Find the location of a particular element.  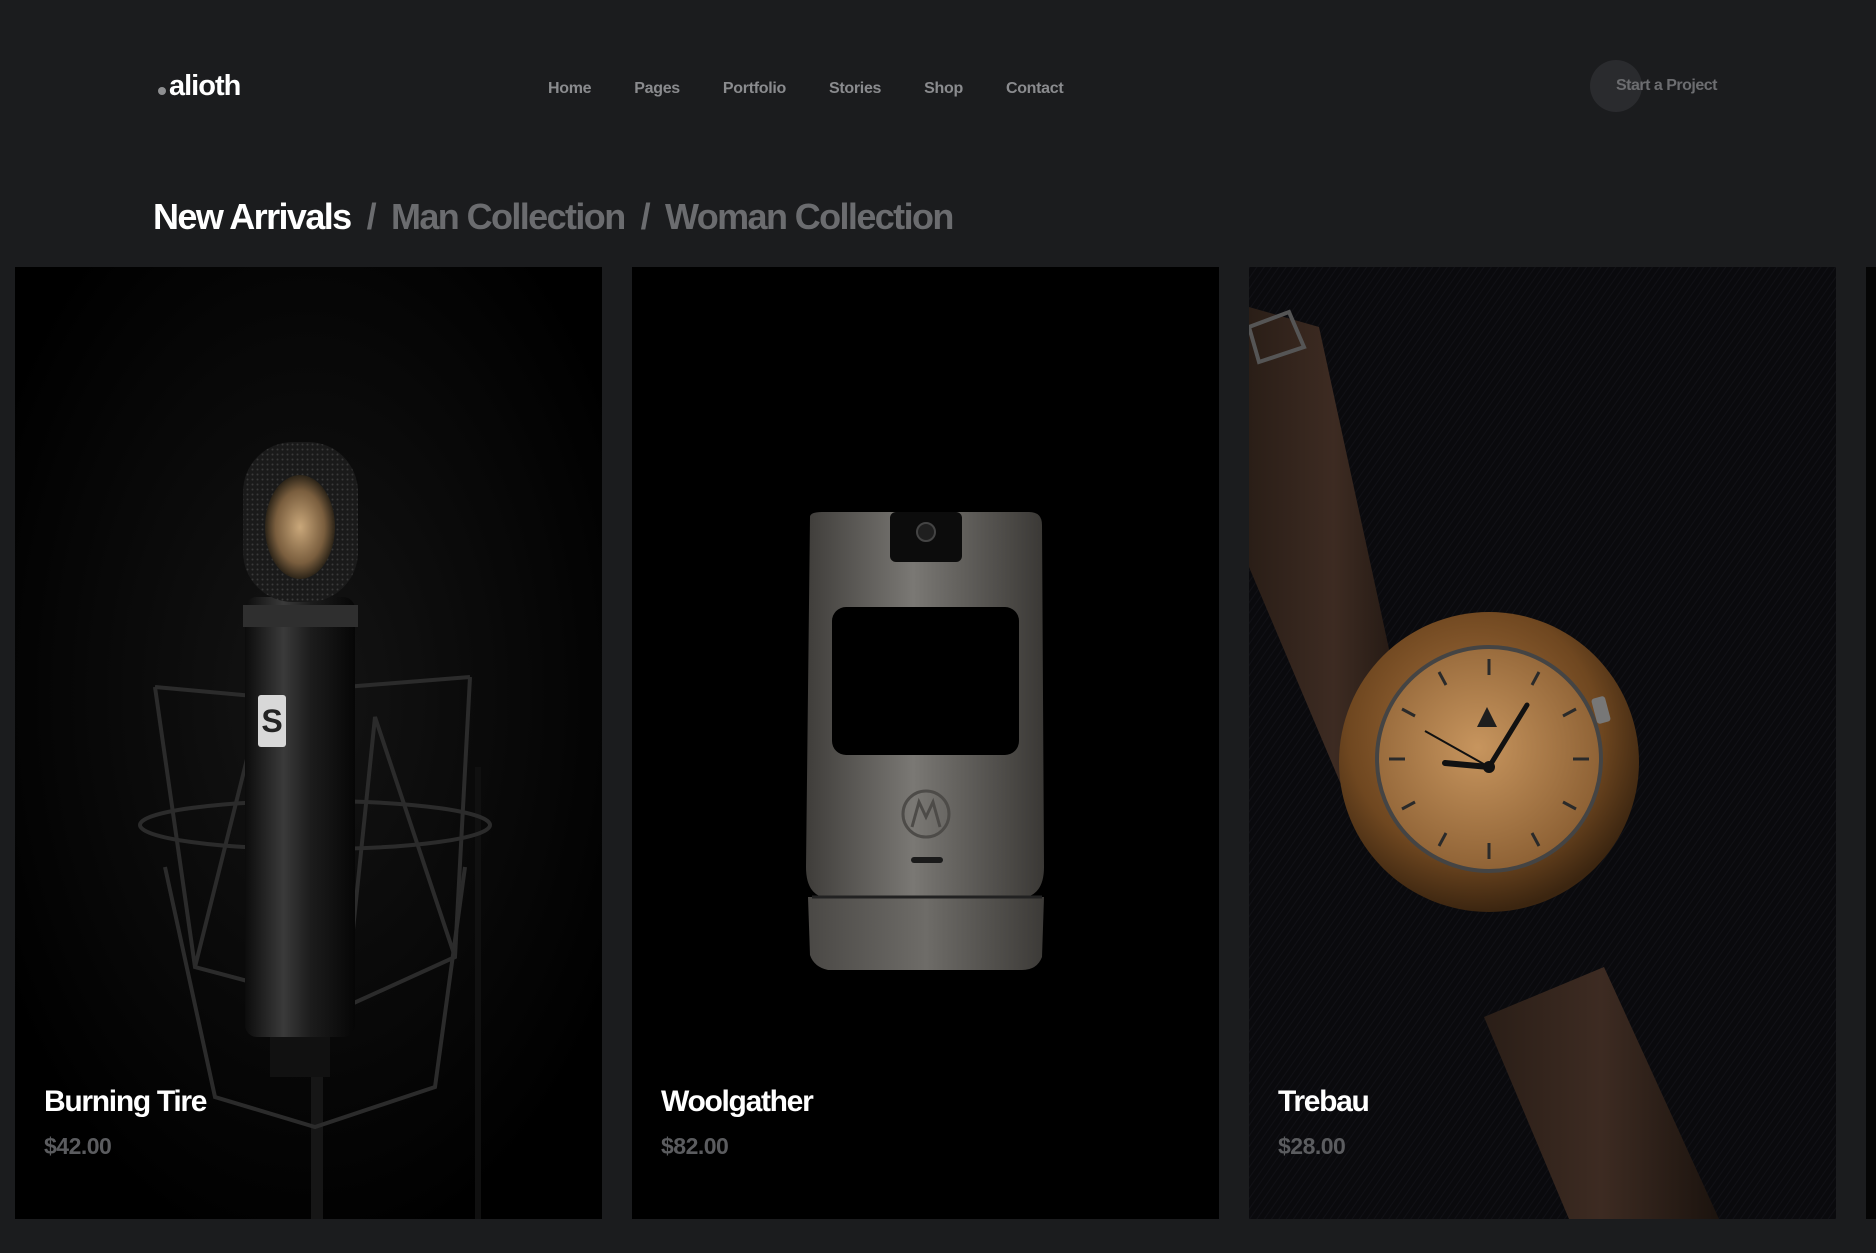

nav-item-stories: Stories is located at coordinates (855, 89).